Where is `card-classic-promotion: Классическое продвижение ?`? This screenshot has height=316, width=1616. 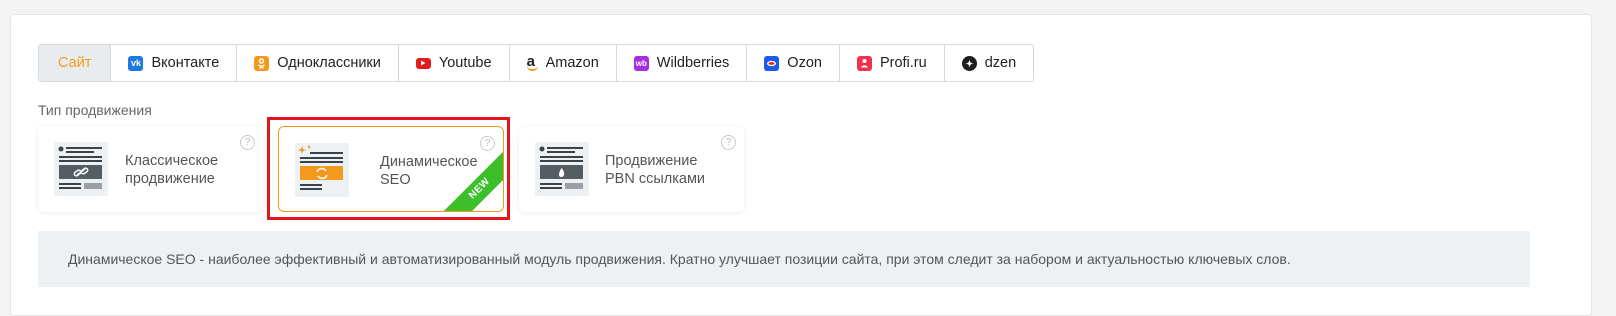 card-classic-promotion: Классическое продвижение ? is located at coordinates (150, 169).